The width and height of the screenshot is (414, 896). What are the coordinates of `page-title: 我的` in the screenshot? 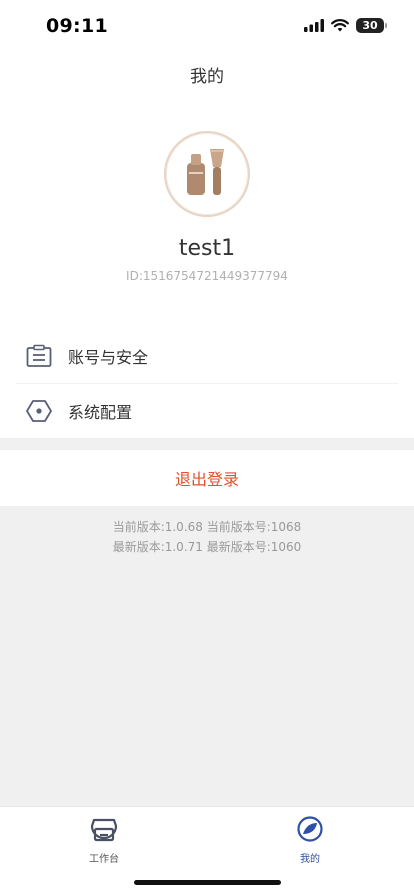 It's located at (207, 77).